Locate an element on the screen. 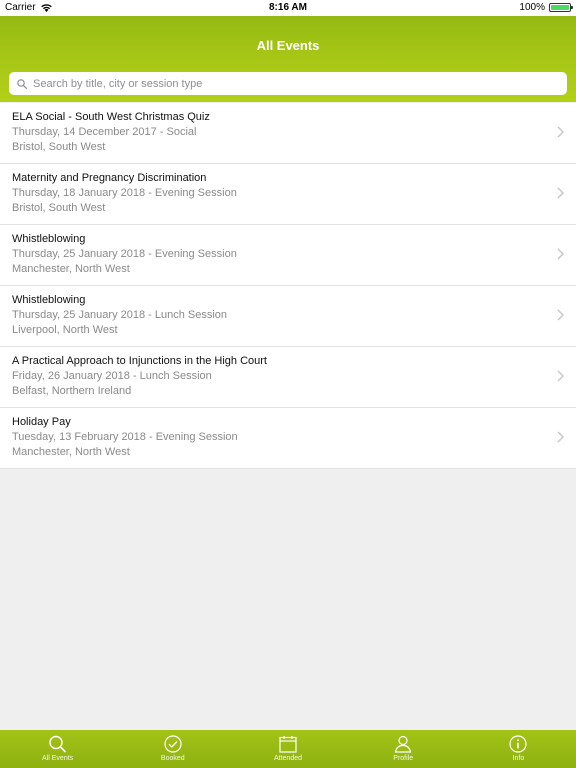 This screenshot has width=576, height=768. person-icon is located at coordinates (403, 744).